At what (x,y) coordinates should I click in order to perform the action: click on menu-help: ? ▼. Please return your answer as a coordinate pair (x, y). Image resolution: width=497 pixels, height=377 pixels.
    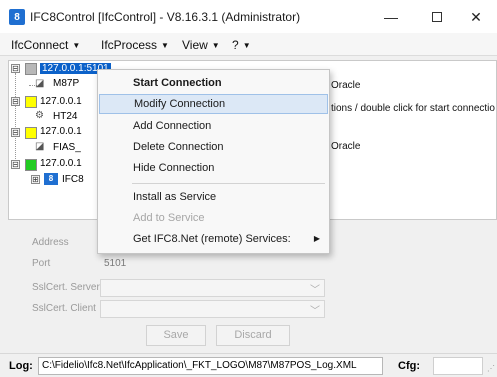
    Looking at the image, I should click on (241, 45).